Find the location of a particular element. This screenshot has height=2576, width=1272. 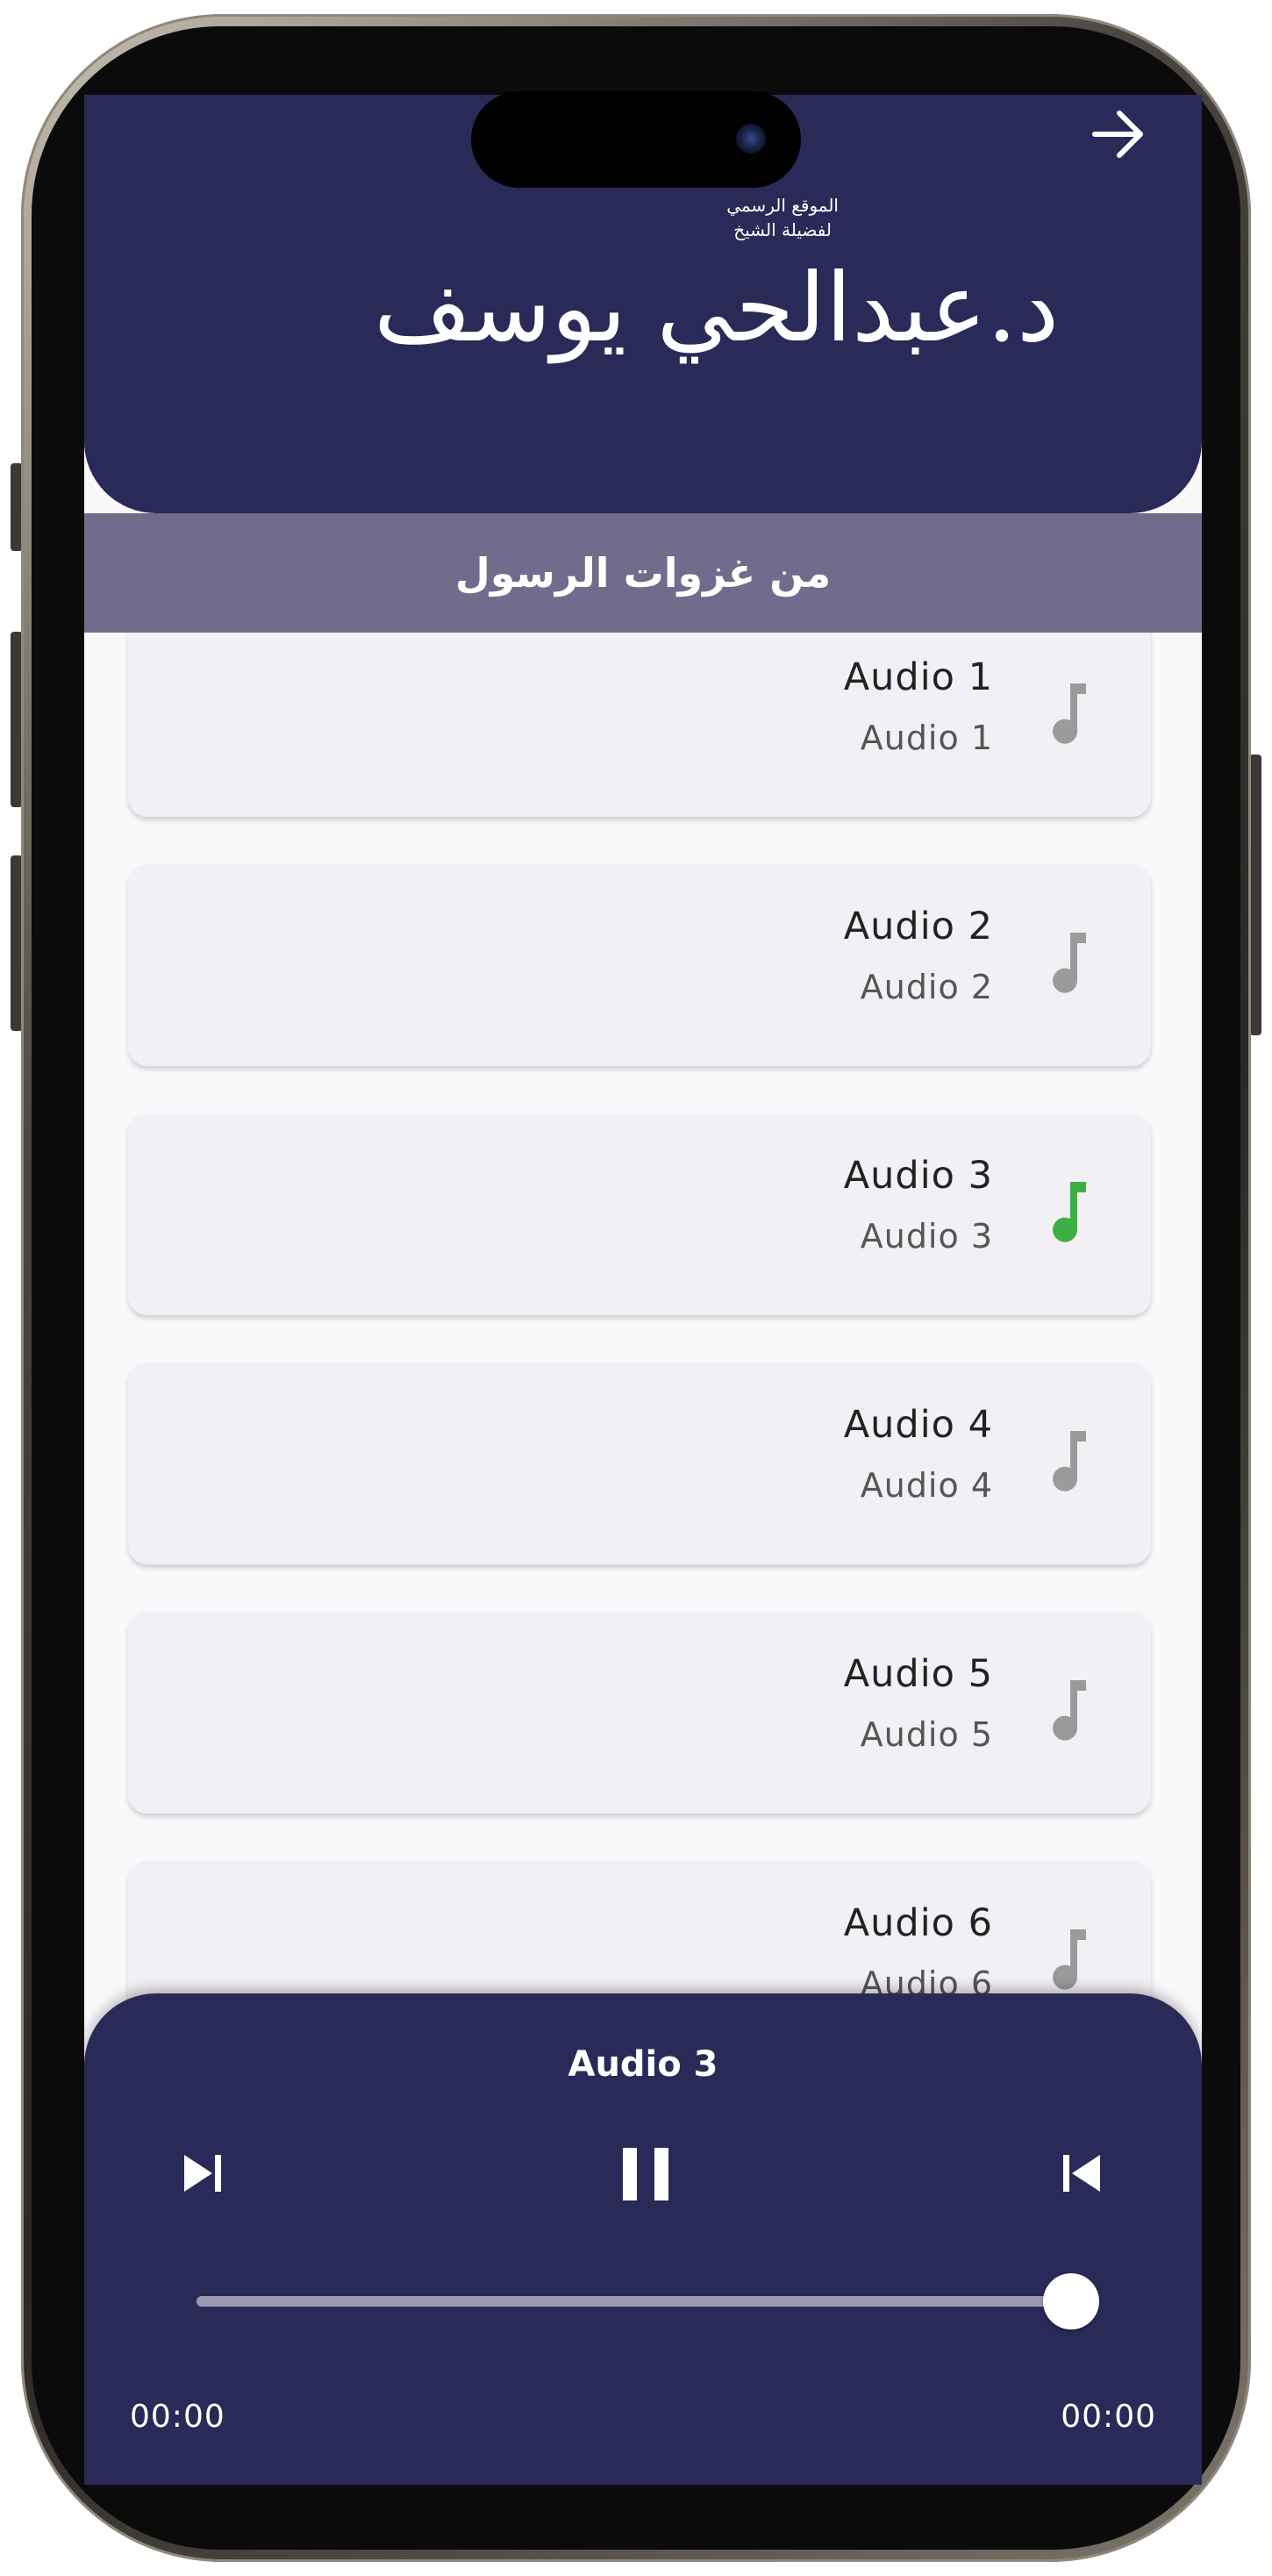

audio-list-item-active: Audio 3 Audio 3 is located at coordinates (639, 1214).